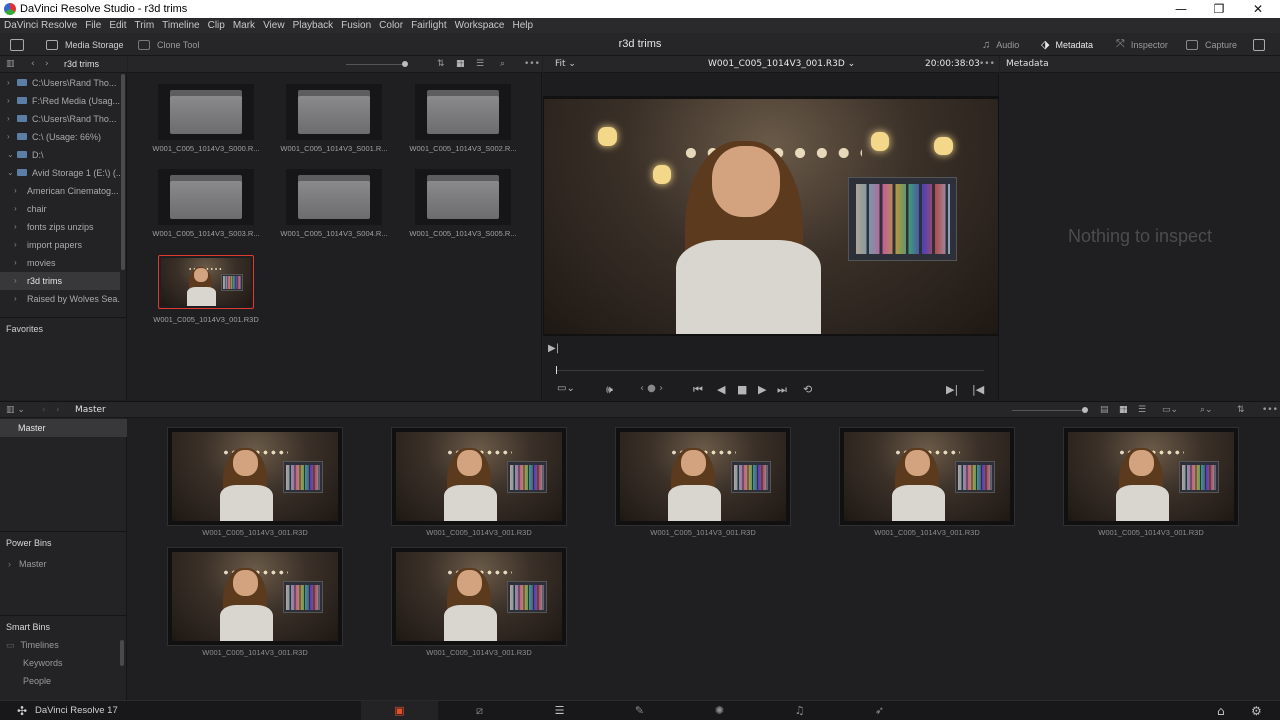 Image resolution: width=1280 pixels, height=720 pixels. What do you see at coordinates (651, 388) in the screenshot?
I see `jog-control: ‹ ● ›` at bounding box center [651, 388].